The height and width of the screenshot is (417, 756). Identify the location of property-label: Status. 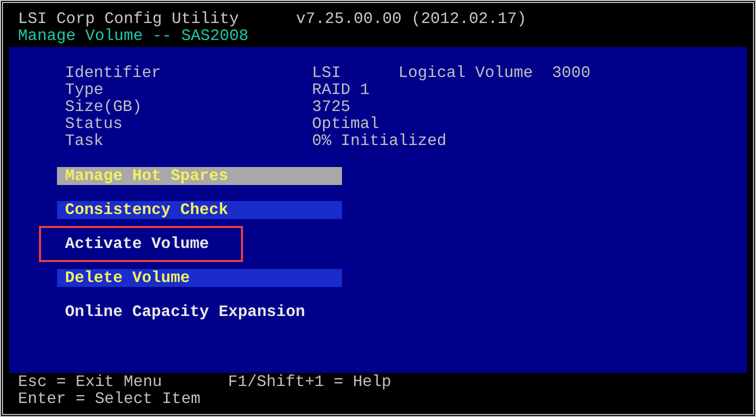
(94, 124).